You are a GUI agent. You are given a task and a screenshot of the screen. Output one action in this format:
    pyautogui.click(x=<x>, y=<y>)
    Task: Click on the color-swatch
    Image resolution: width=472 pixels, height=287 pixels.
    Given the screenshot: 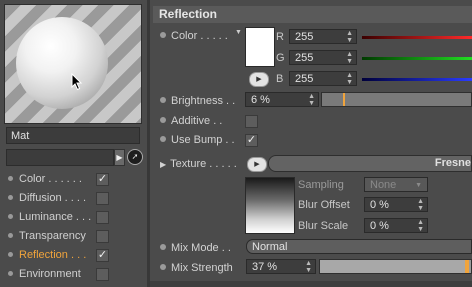 What is the action you would take?
    pyautogui.click(x=260, y=47)
    